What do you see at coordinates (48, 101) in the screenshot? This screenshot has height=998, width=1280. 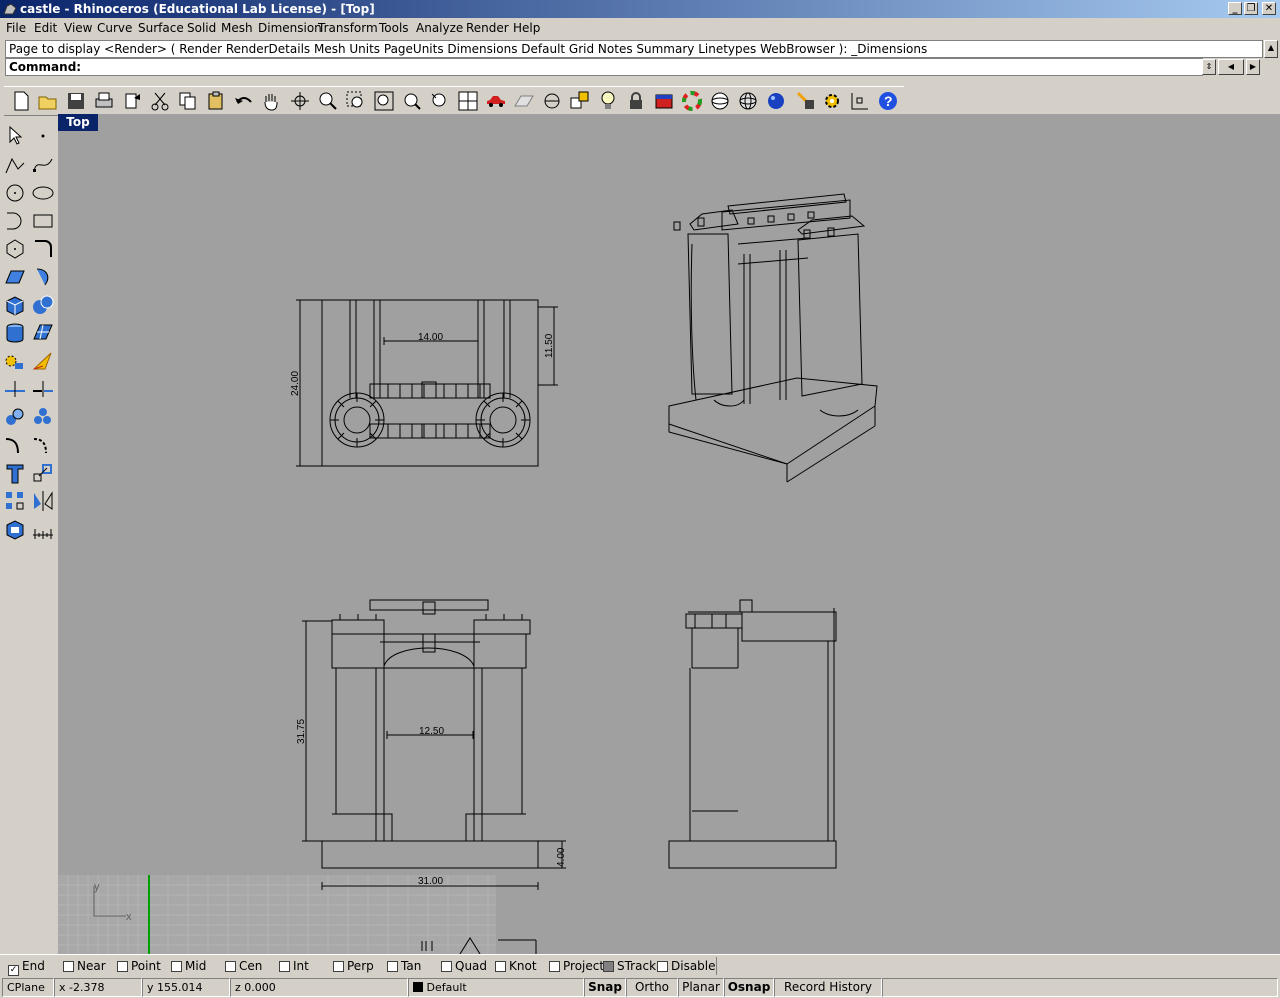 I see `open-icon` at bounding box center [48, 101].